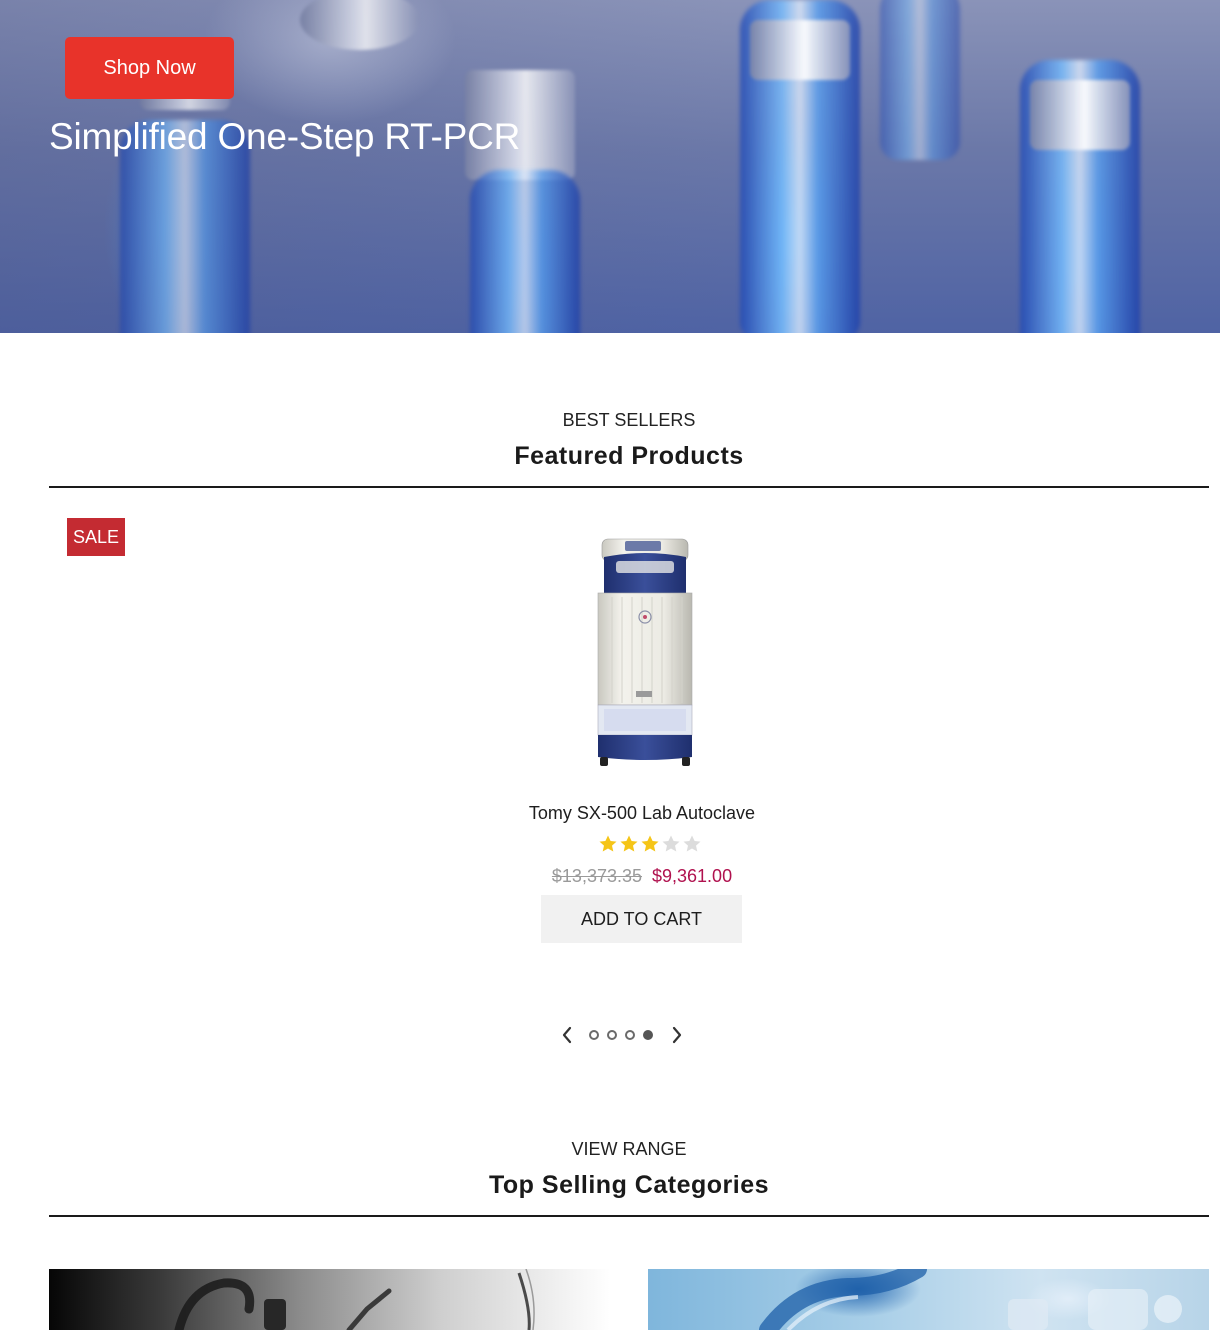 The width and height of the screenshot is (1220, 1330). What do you see at coordinates (596, 876) in the screenshot?
I see `original-price: $13,373.35` at bounding box center [596, 876].